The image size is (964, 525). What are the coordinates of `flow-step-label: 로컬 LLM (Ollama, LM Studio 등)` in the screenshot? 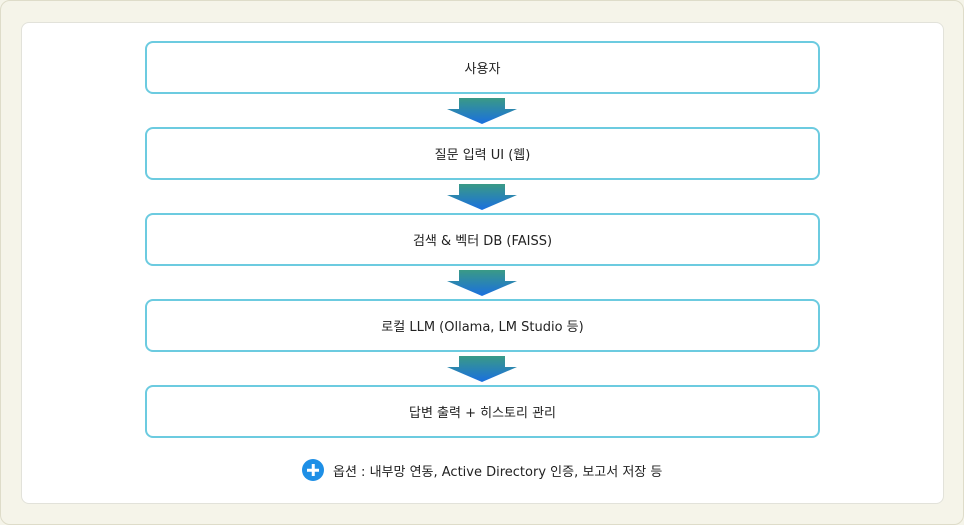 It's located at (482, 327).